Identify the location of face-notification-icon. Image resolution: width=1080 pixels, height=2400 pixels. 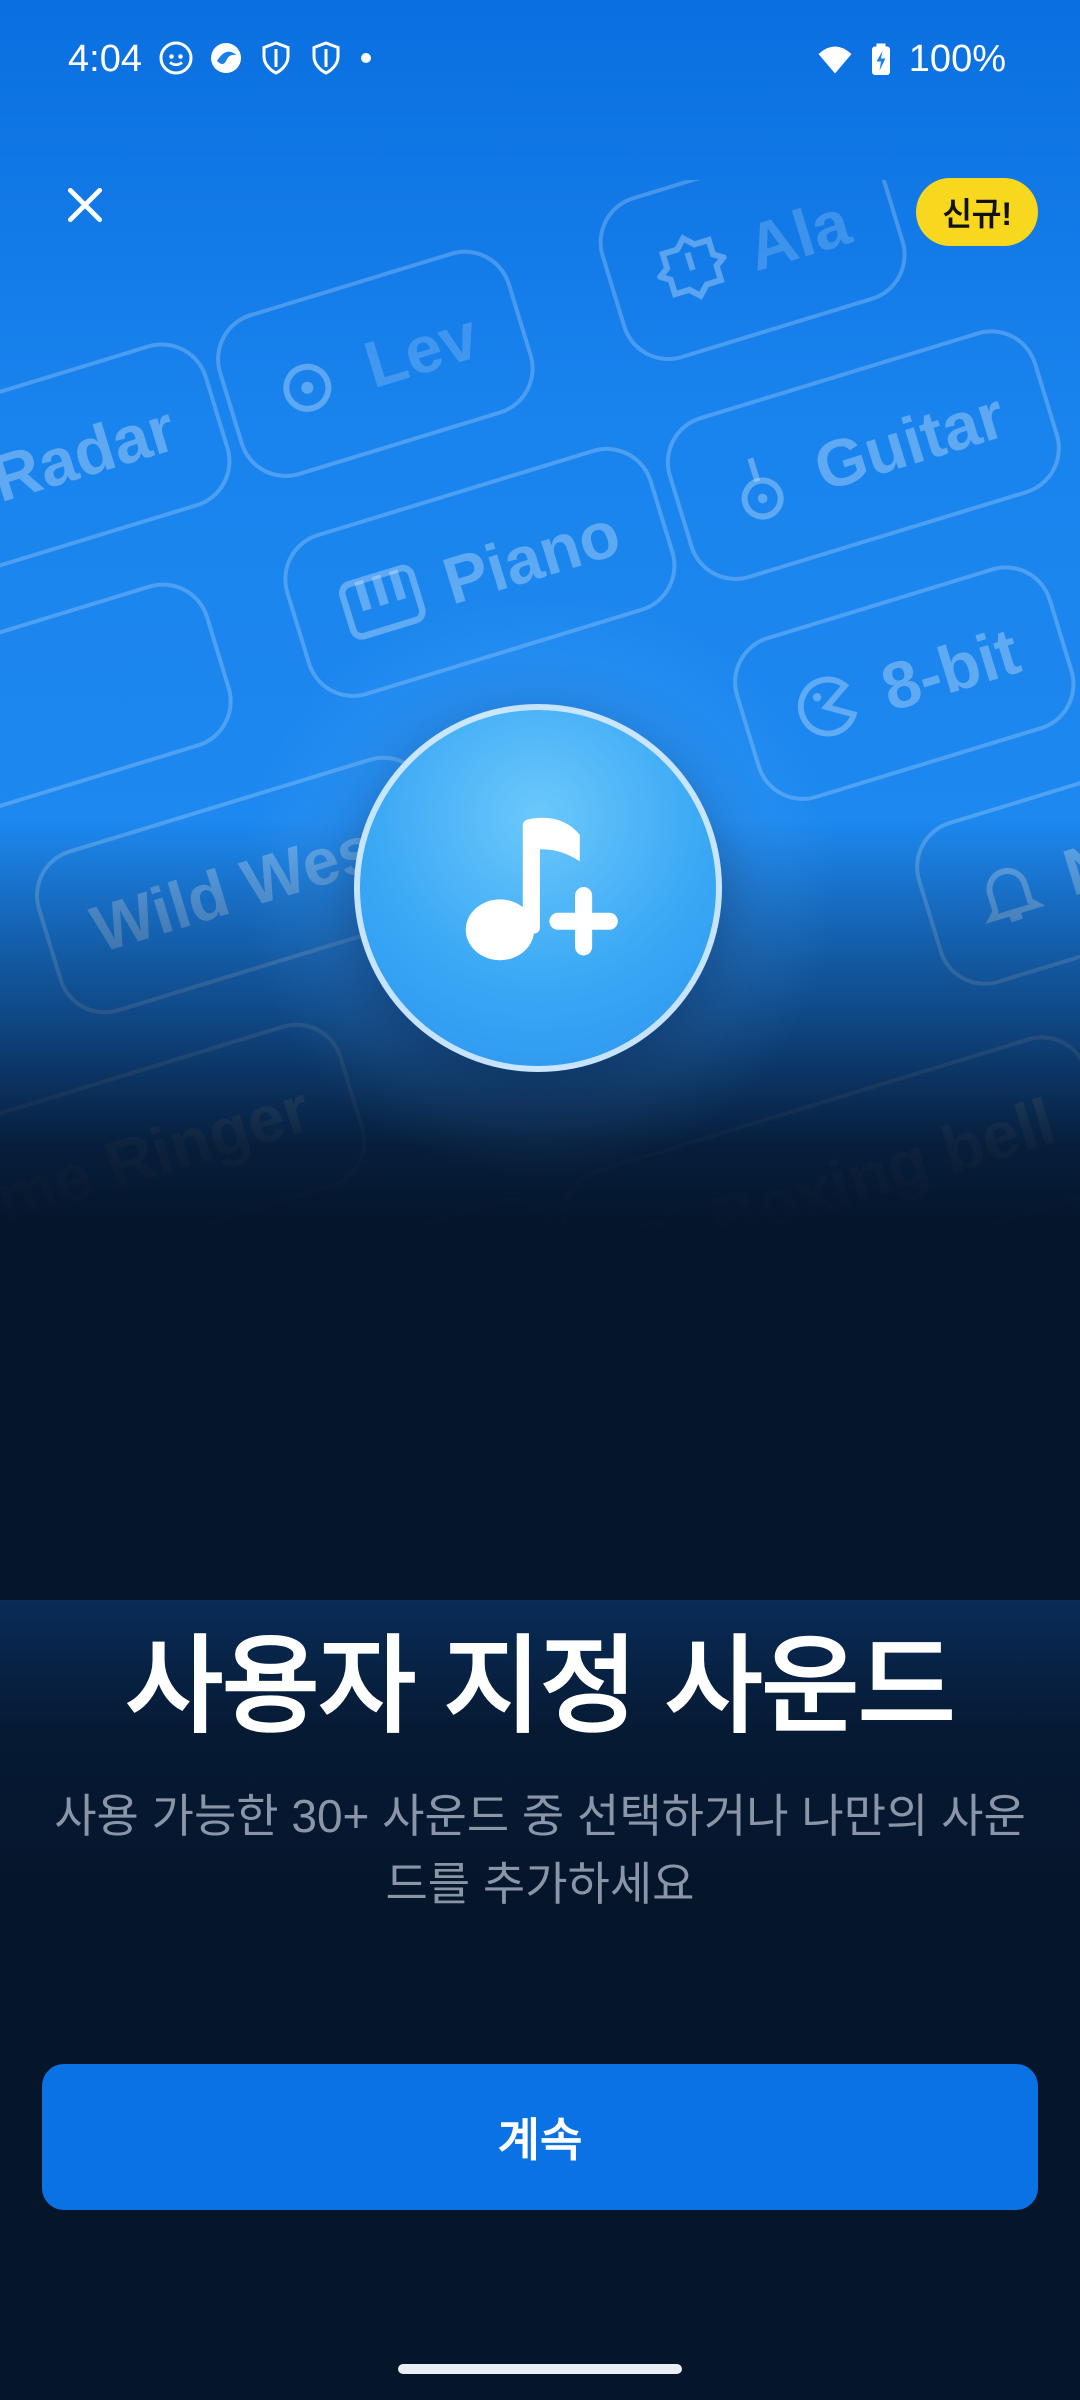
(176, 58).